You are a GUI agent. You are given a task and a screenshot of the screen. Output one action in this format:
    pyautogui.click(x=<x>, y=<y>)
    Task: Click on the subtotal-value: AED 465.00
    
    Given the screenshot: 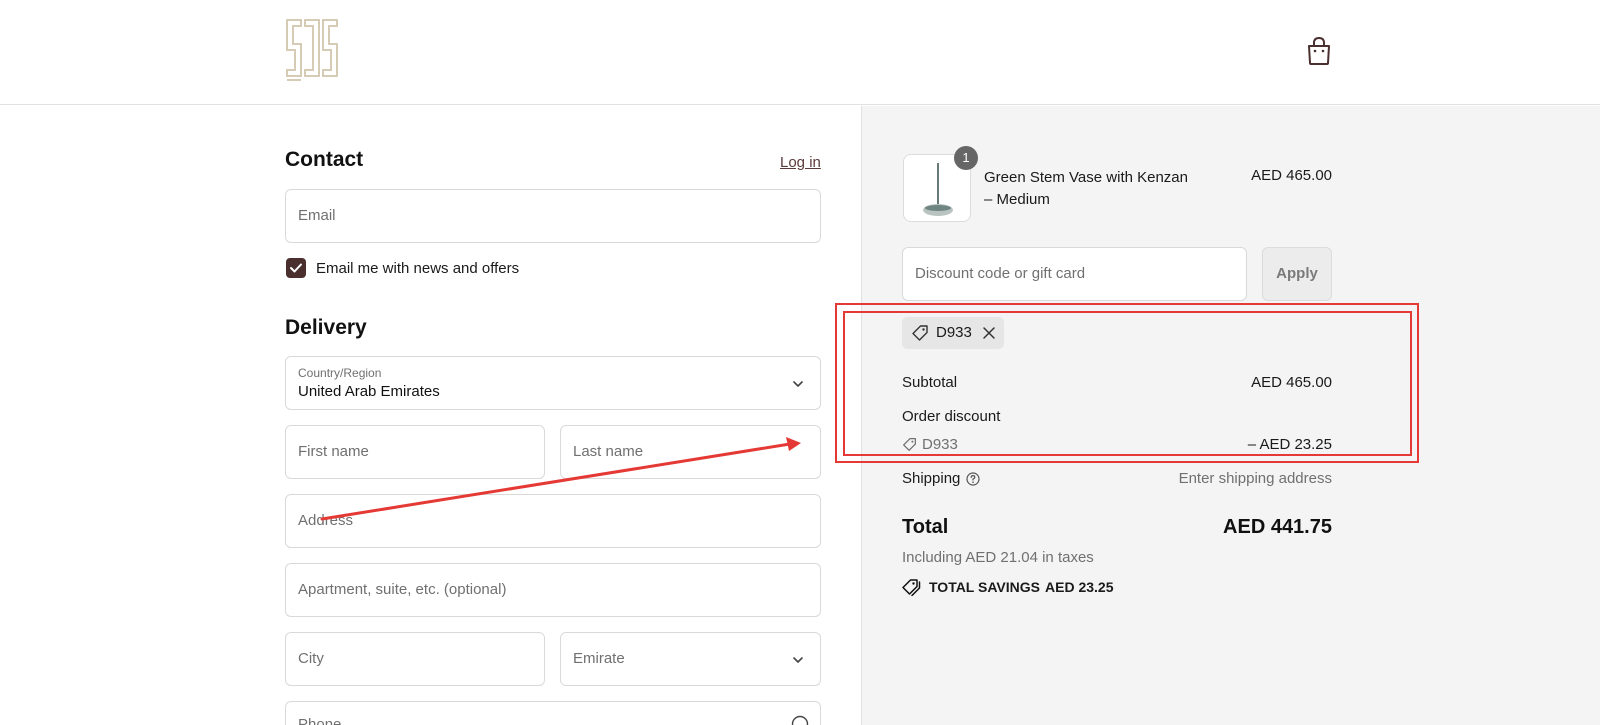 What is the action you would take?
    pyautogui.click(x=1291, y=382)
    